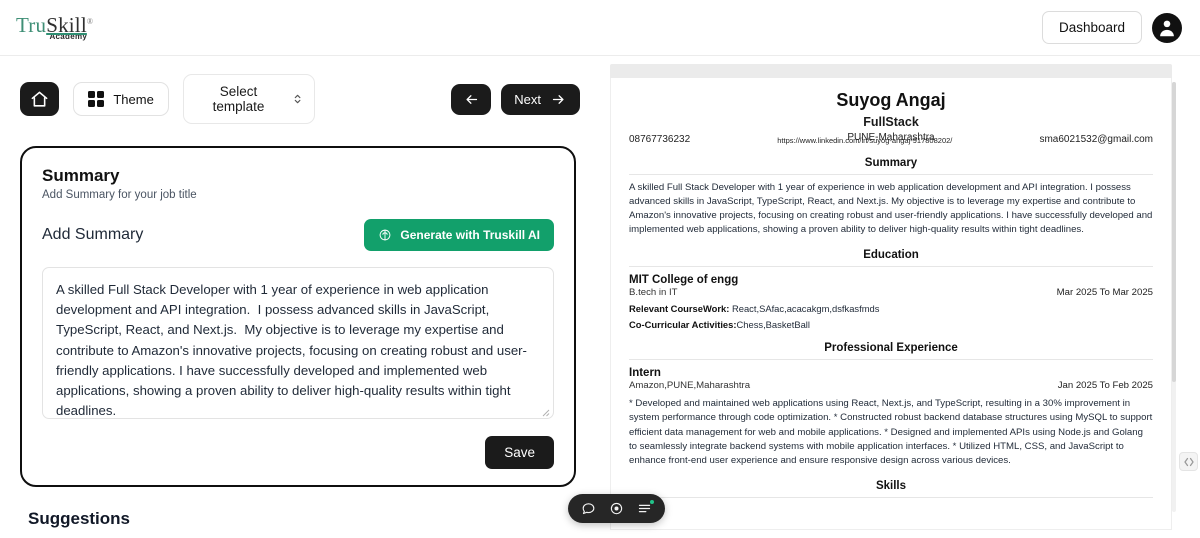  I want to click on summary-save-row: Save, so click(298, 452).